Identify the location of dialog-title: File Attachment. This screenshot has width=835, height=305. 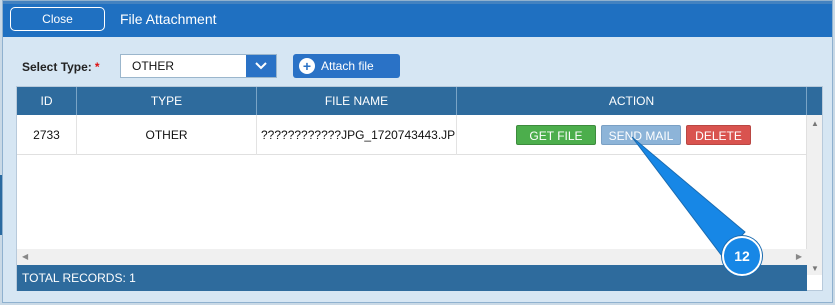
(168, 19).